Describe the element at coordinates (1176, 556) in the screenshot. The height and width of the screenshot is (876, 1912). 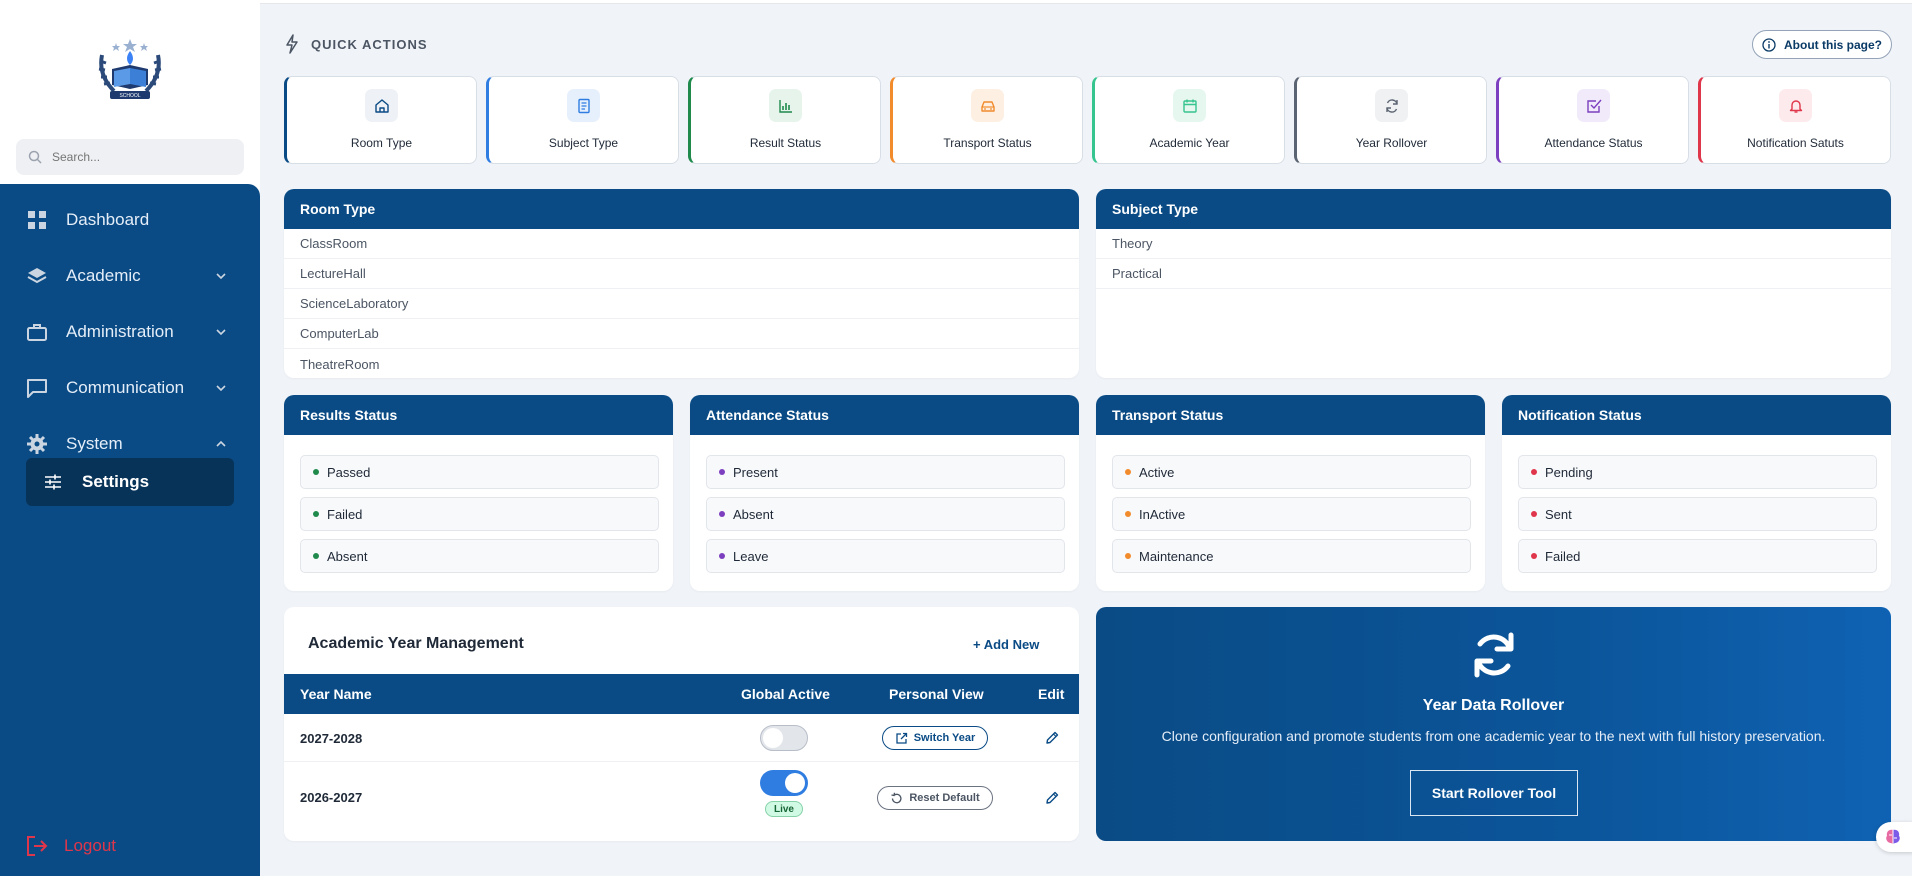
I see `status-label: Maintenance` at that location.